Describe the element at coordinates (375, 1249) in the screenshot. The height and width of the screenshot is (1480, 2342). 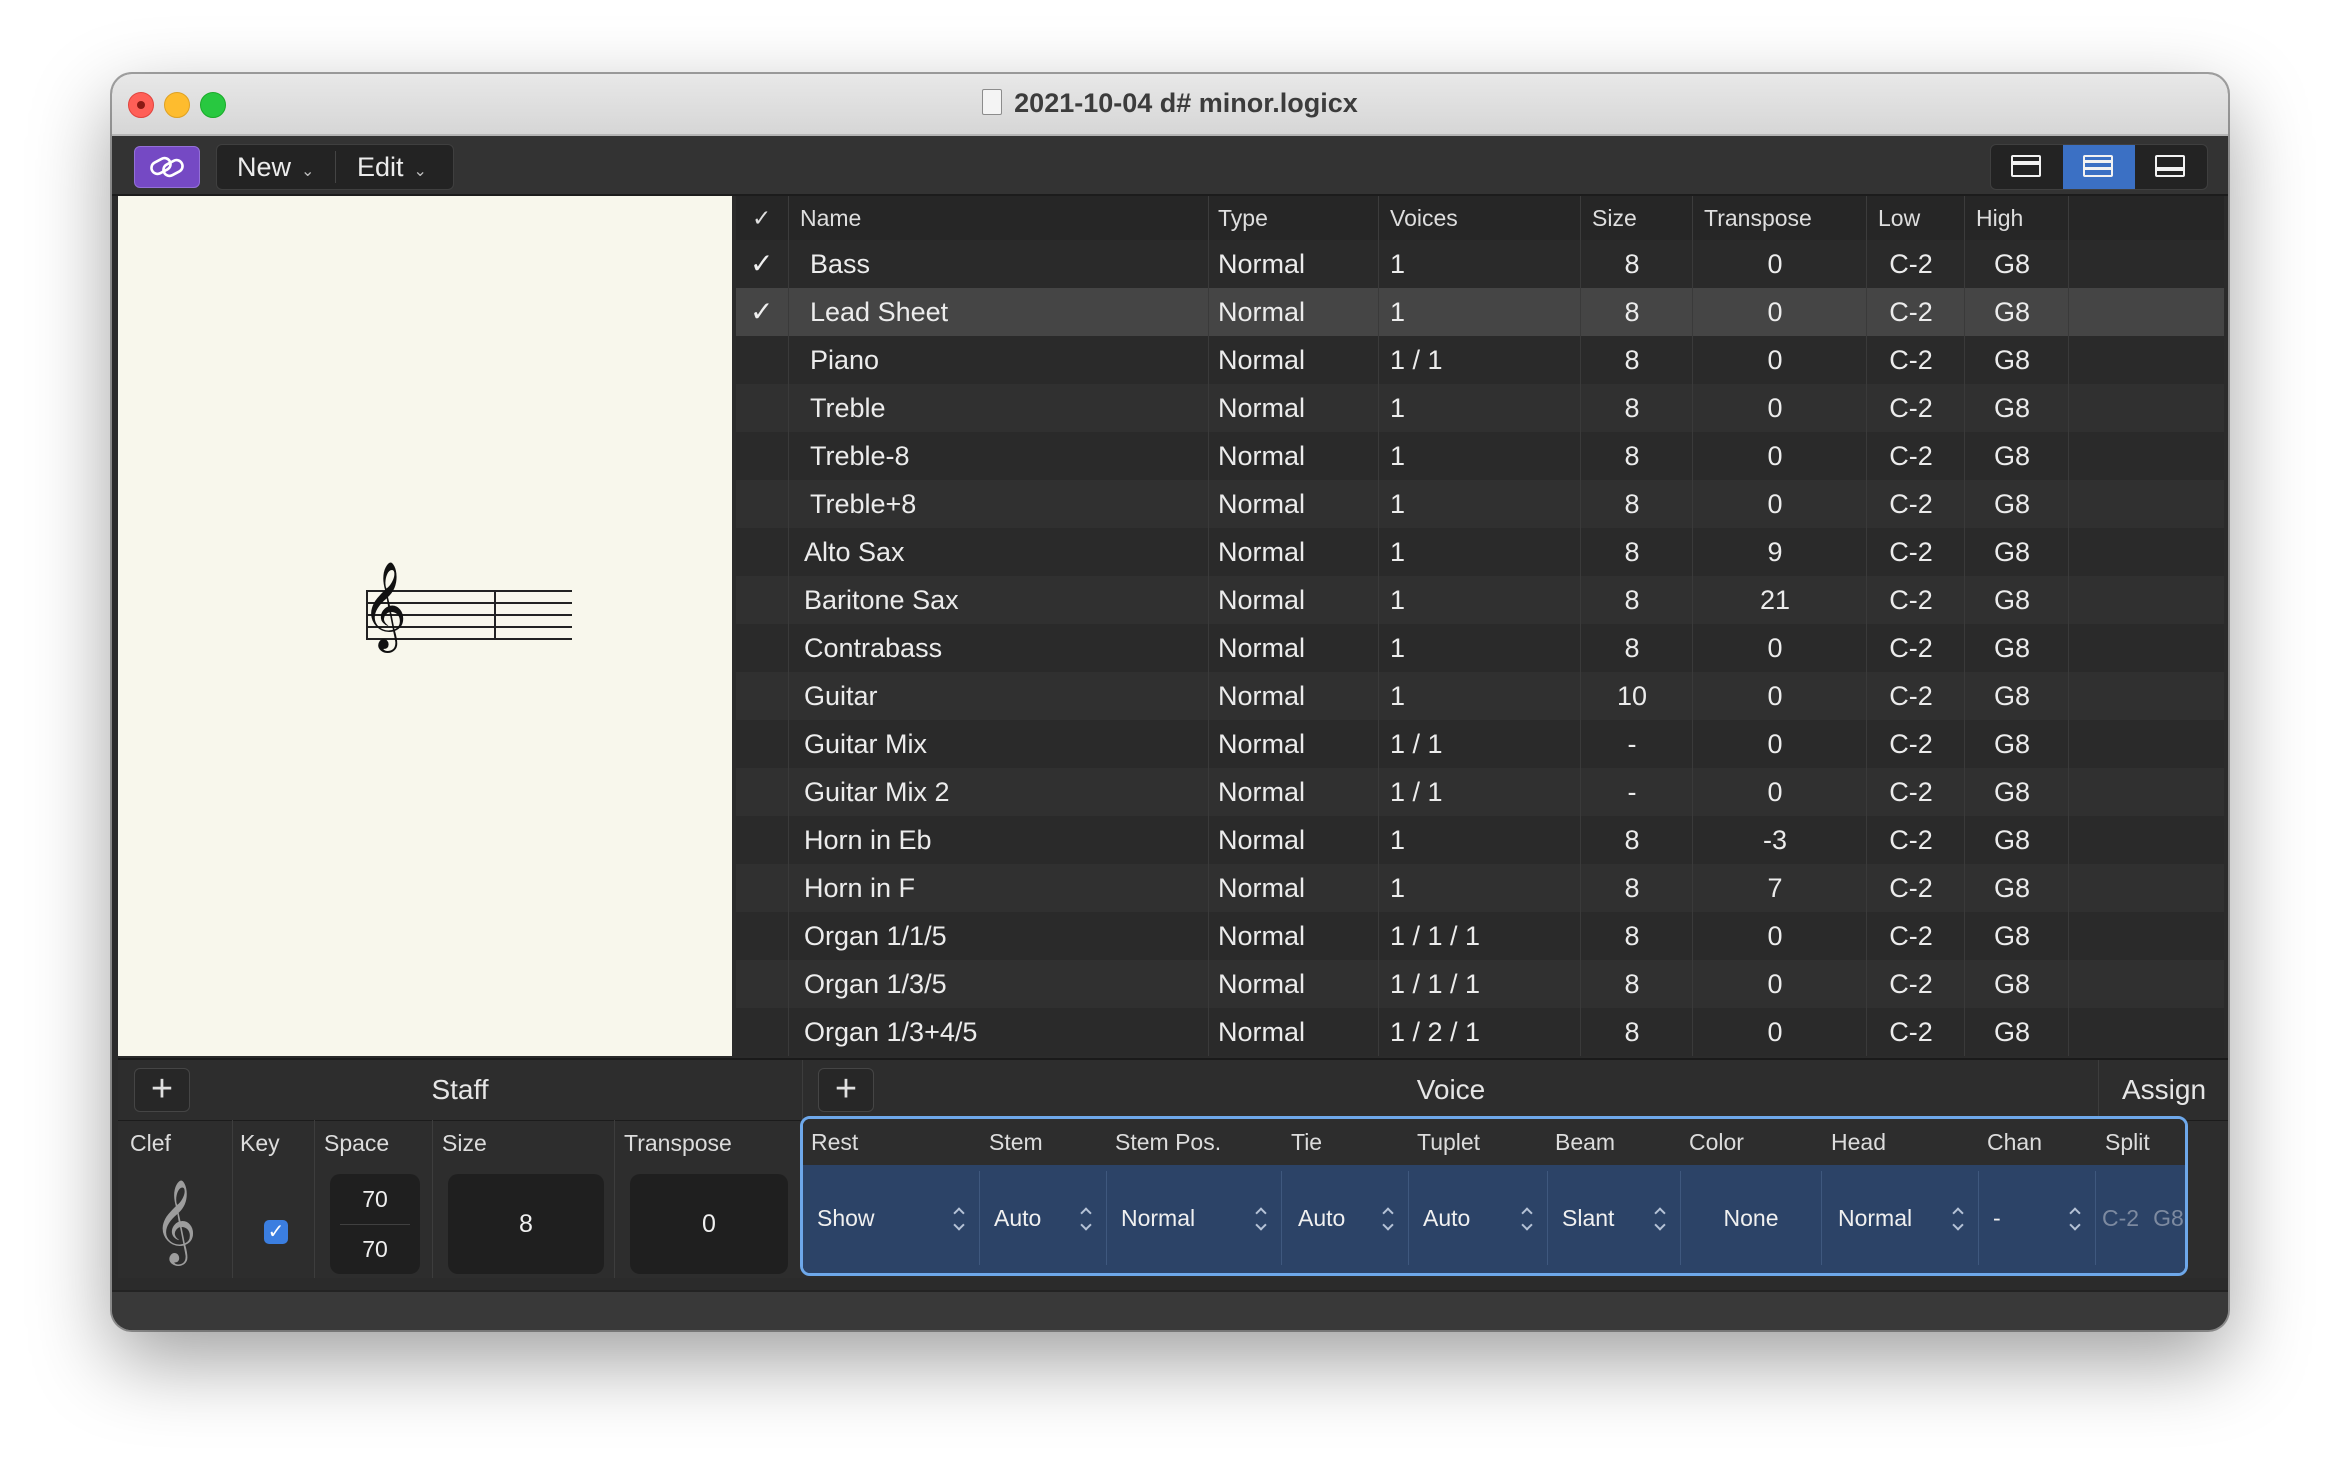
I see `space-below-value: 70` at that location.